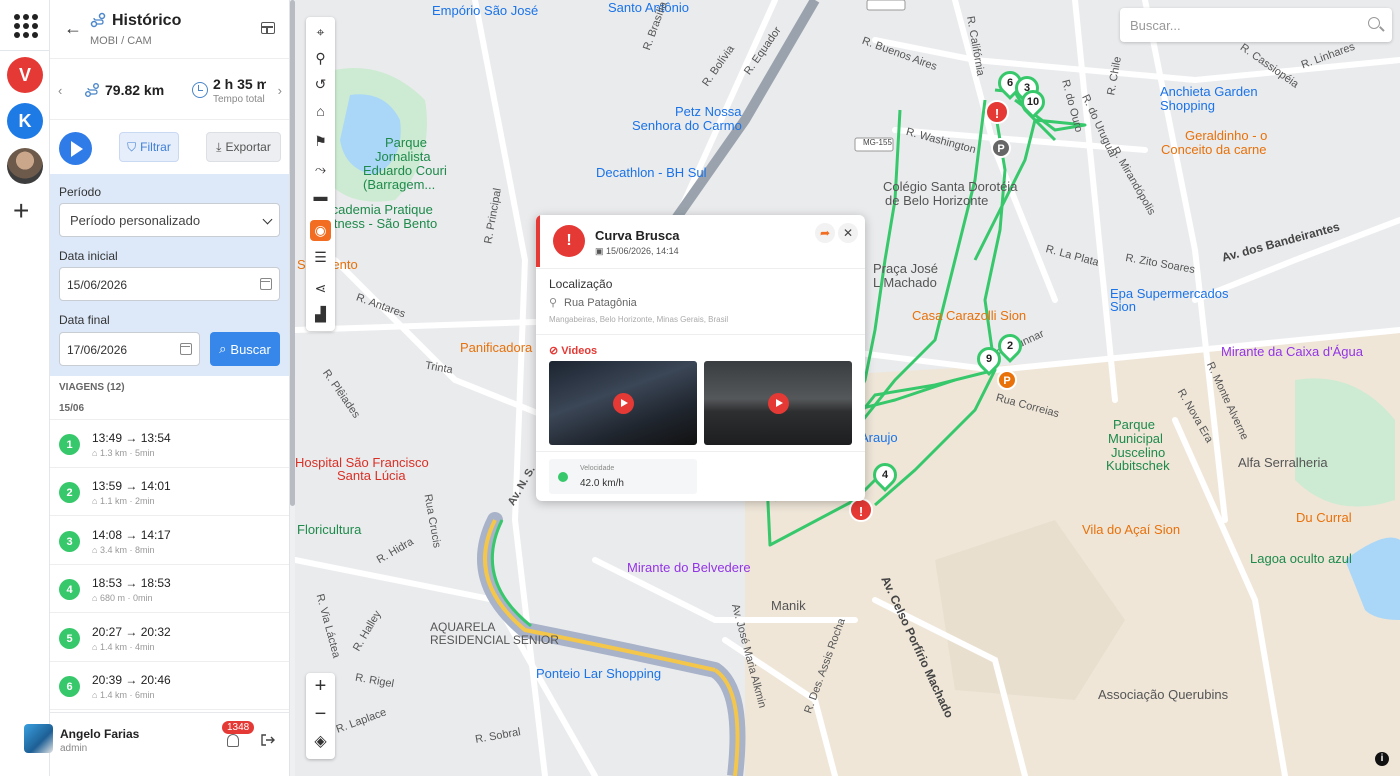 Image resolution: width=1400 pixels, height=776 pixels. Describe the element at coordinates (320, 195) in the screenshot. I see `ruler-icon: ▬` at that location.